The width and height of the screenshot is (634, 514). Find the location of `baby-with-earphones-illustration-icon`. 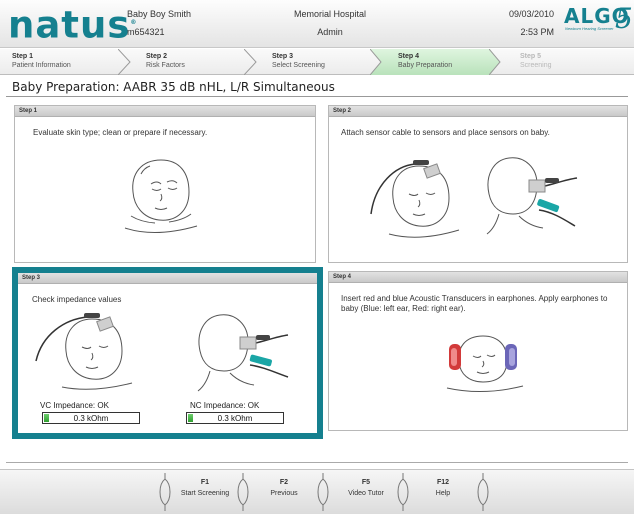

baby-with-earphones-illustration-icon is located at coordinates (485, 364).